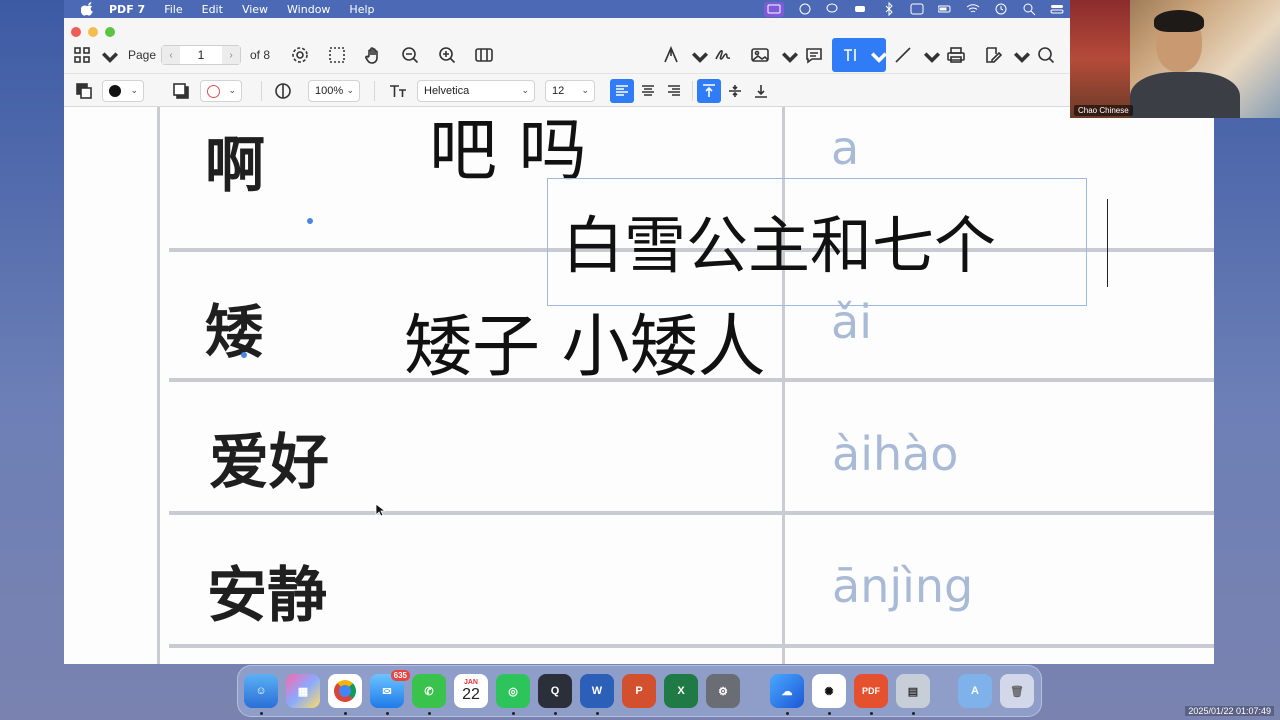 The image size is (1280, 720). Describe the element at coordinates (597, 691) in the screenshot. I see `word-icon: W` at that location.